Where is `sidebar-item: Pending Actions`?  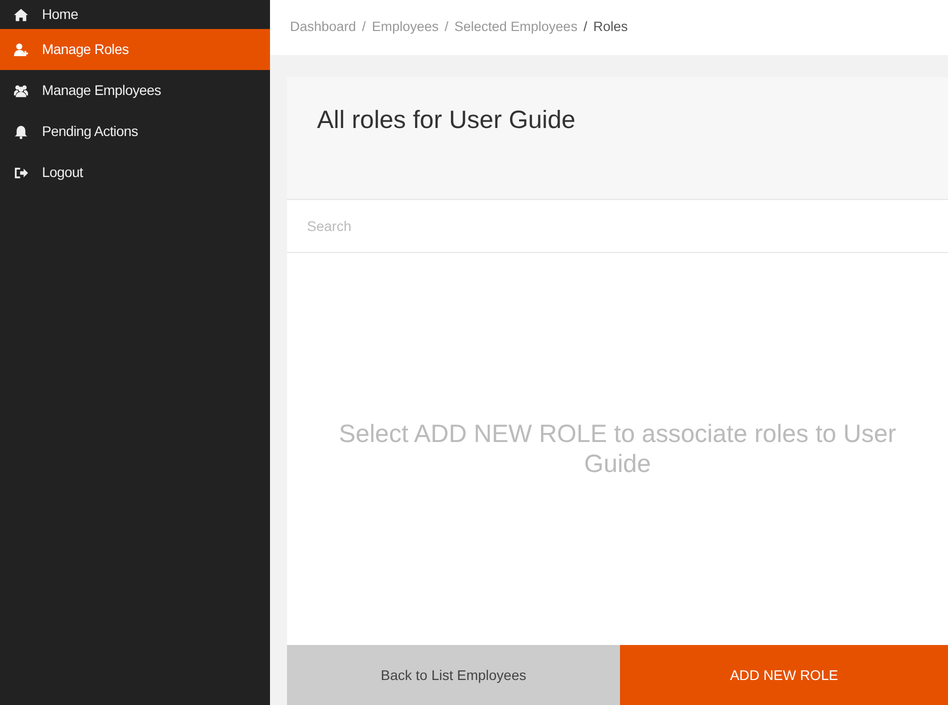 sidebar-item: Pending Actions is located at coordinates (135, 131).